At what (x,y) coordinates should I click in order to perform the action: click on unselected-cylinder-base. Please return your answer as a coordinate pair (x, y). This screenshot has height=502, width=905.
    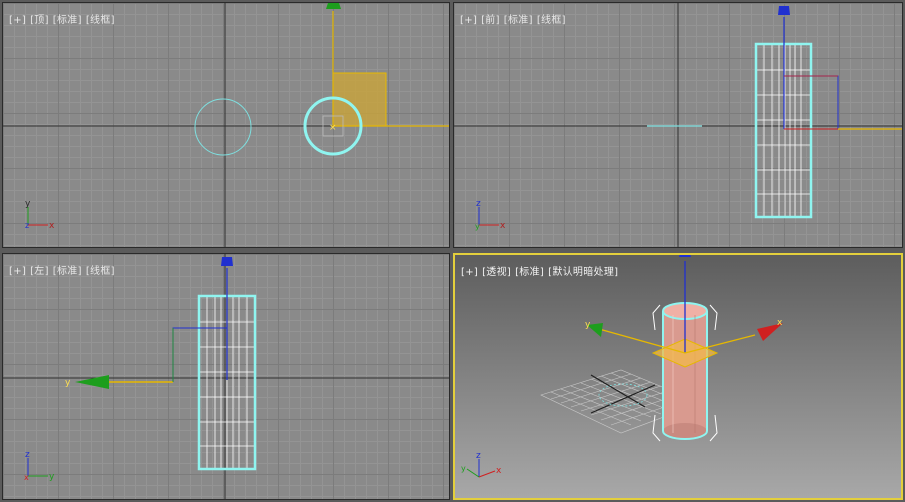
    Looking at the image, I should click on (623, 395).